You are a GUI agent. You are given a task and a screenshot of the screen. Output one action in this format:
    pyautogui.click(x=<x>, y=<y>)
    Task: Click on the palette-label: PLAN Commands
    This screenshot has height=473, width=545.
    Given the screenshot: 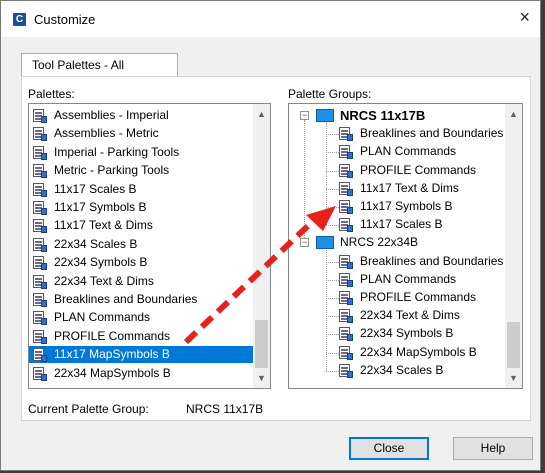 What is the action you would take?
    pyautogui.click(x=102, y=317)
    